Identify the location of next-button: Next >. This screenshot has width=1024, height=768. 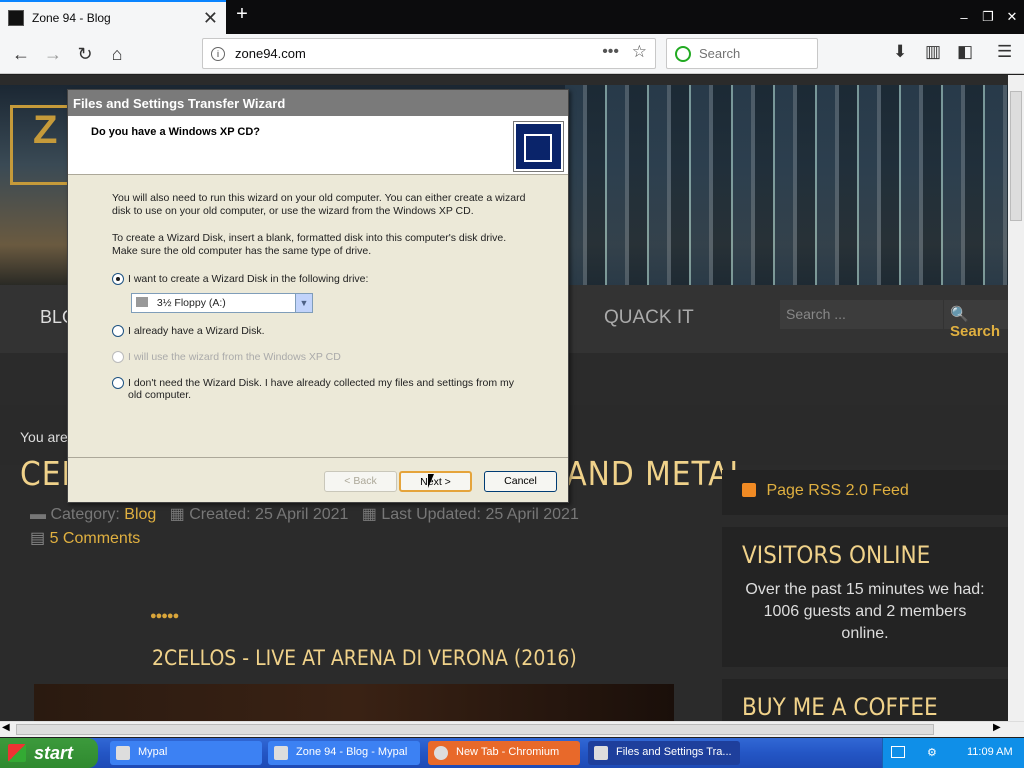
(435, 481).